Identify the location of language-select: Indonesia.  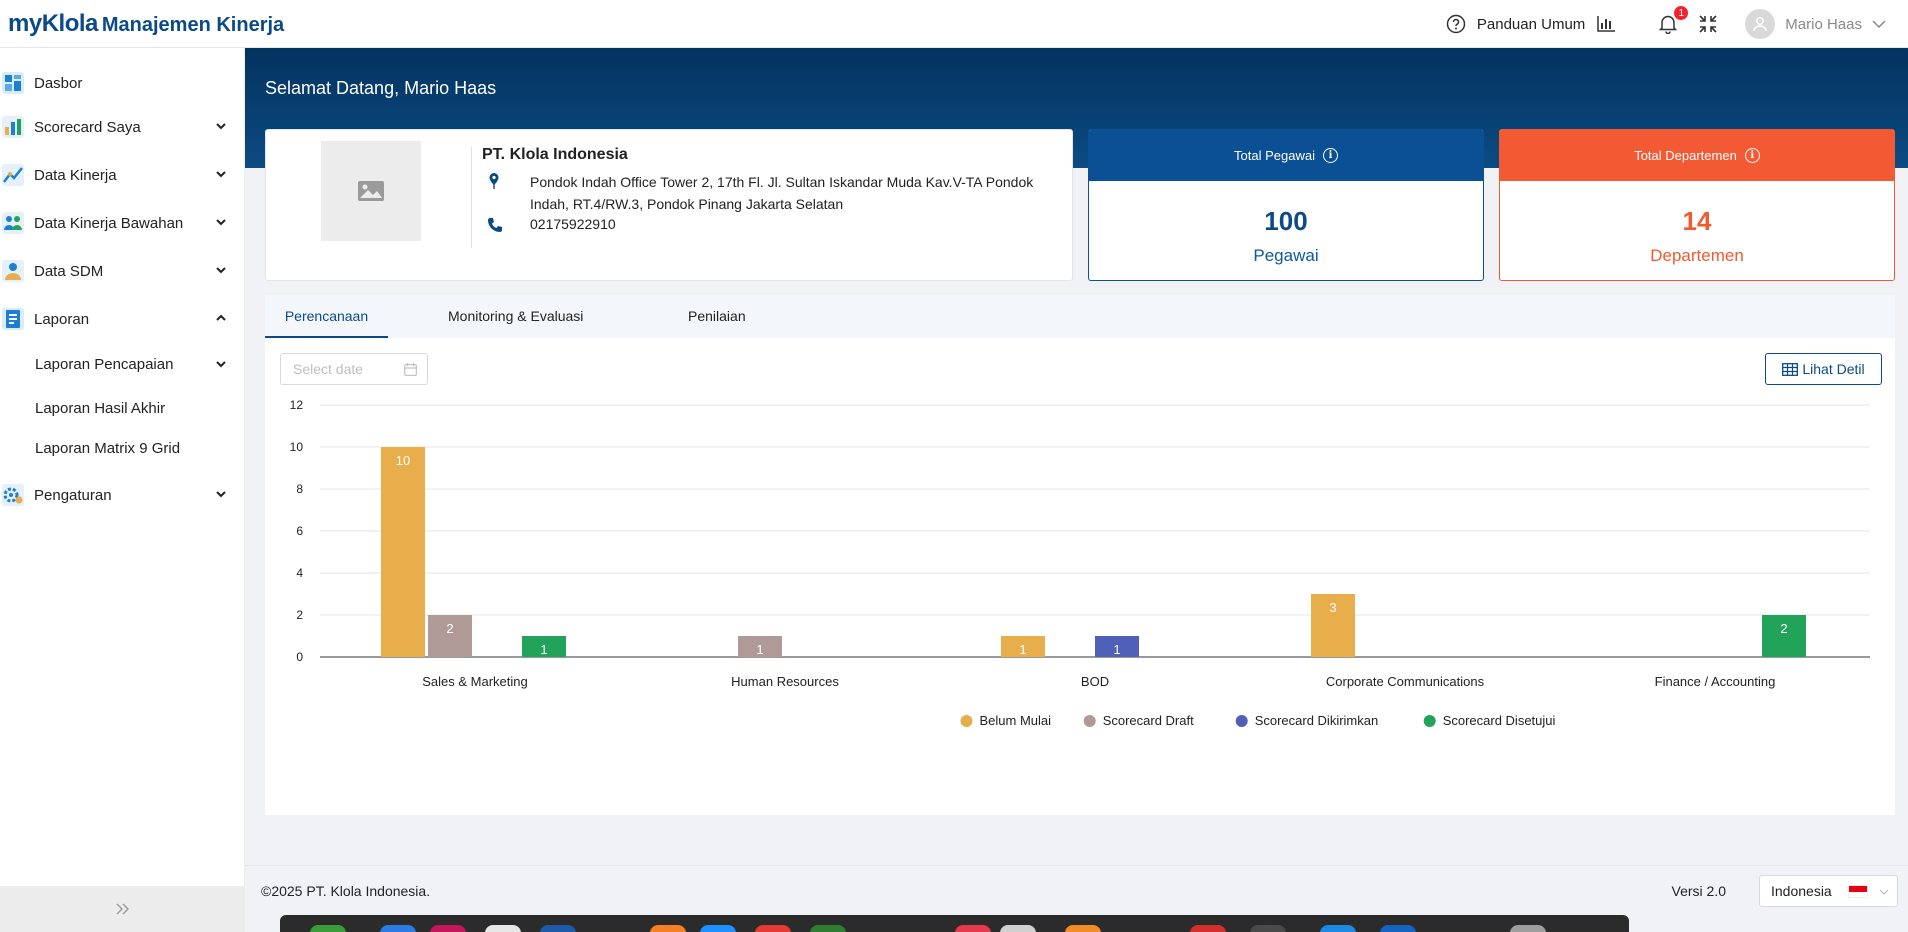
(1828, 891).